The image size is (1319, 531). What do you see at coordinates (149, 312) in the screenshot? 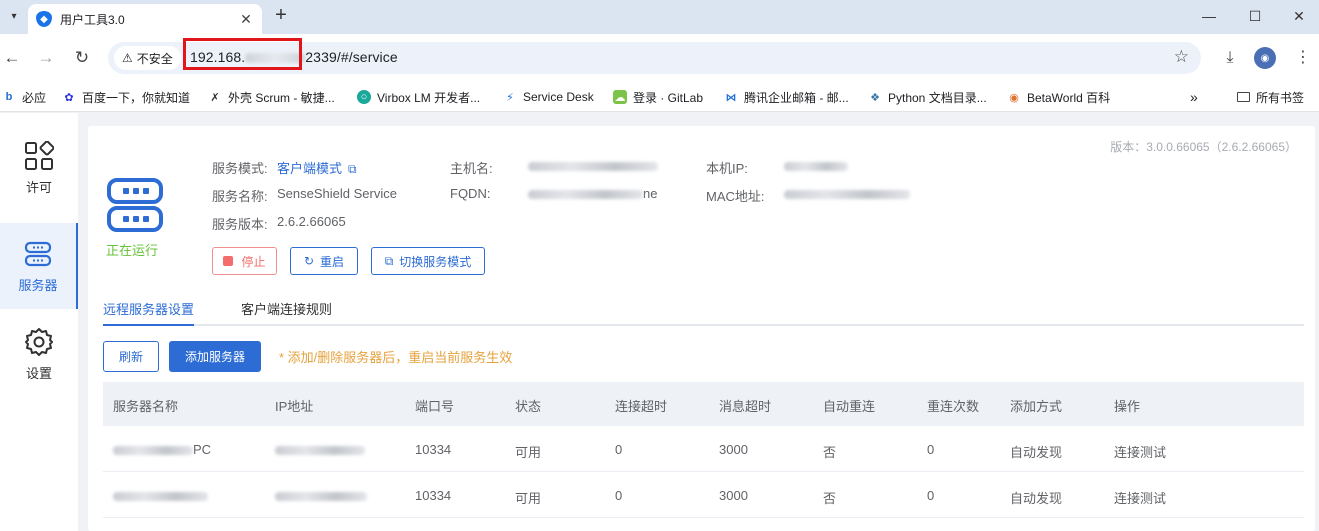
I see `tab-remote-server-settings: 远程服务器设置` at bounding box center [149, 312].